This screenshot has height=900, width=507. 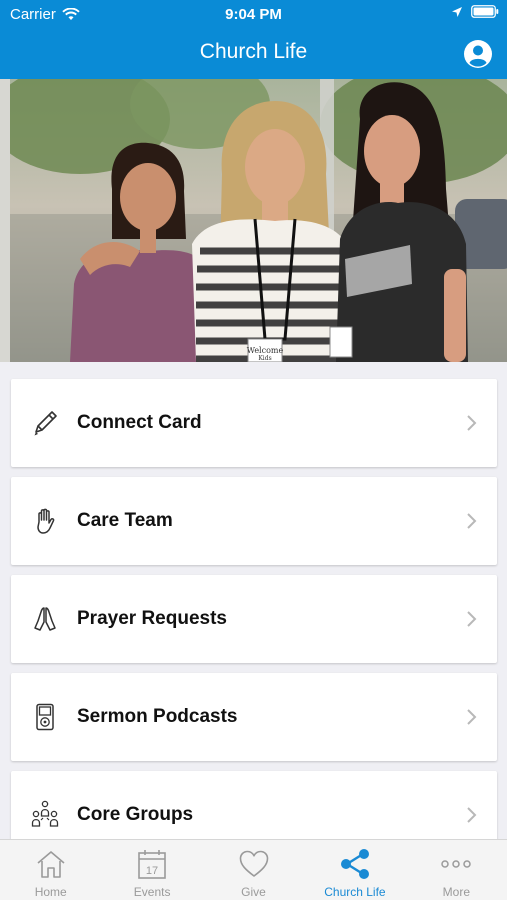 I want to click on menu-item-label: Connect Card, so click(x=139, y=422).